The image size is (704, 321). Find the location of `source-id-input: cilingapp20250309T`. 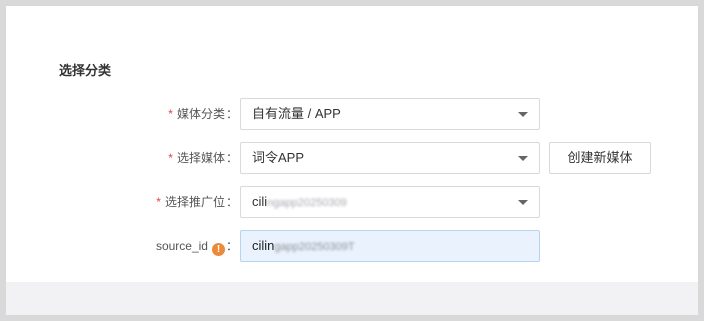

source-id-input: cilingapp20250309T is located at coordinates (390, 246).